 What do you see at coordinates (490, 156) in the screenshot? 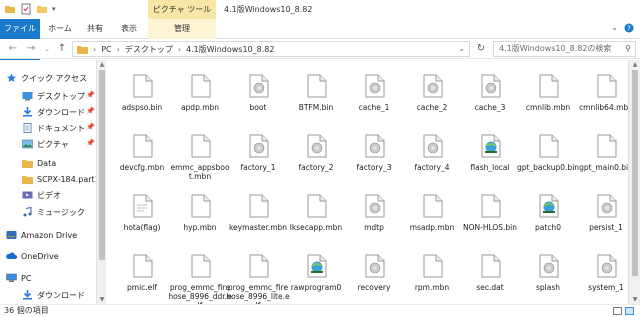
I see `file-item: flash_local` at bounding box center [490, 156].